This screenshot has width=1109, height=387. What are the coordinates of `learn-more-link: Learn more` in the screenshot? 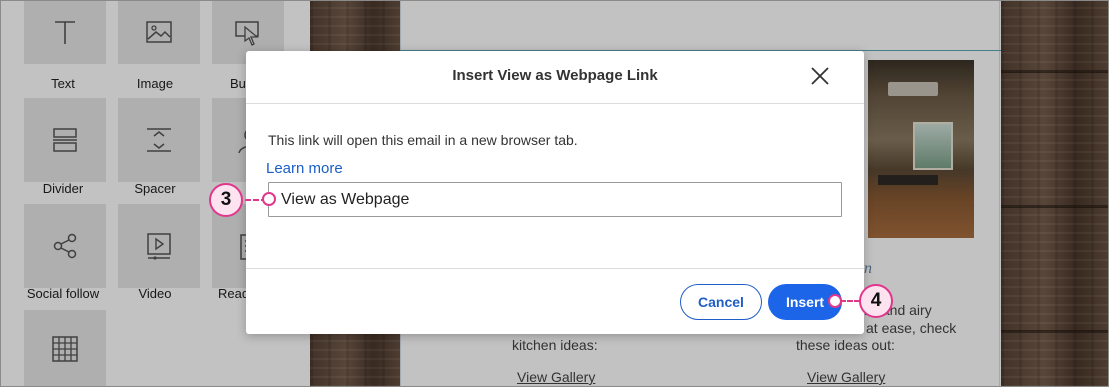 It's located at (304, 168).